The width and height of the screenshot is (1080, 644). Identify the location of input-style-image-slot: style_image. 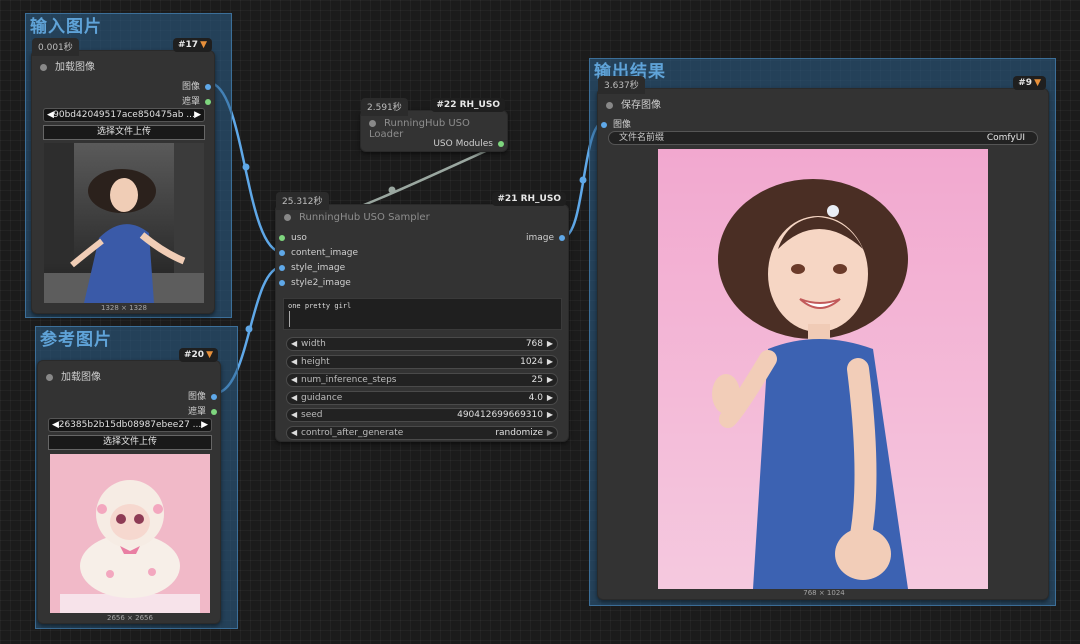
(312, 268).